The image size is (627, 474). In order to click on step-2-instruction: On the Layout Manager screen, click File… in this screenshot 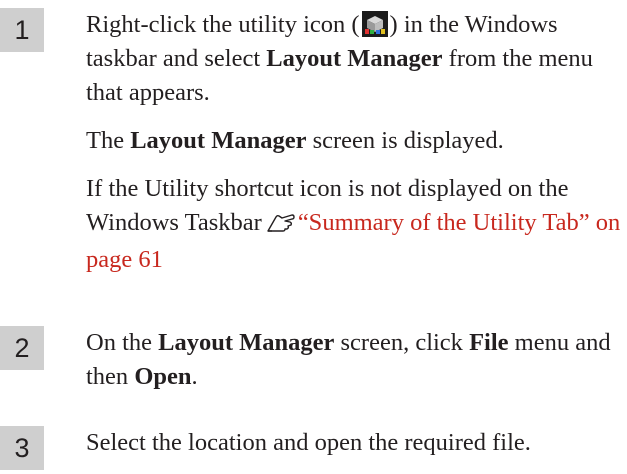, I will do `click(348, 359)`.